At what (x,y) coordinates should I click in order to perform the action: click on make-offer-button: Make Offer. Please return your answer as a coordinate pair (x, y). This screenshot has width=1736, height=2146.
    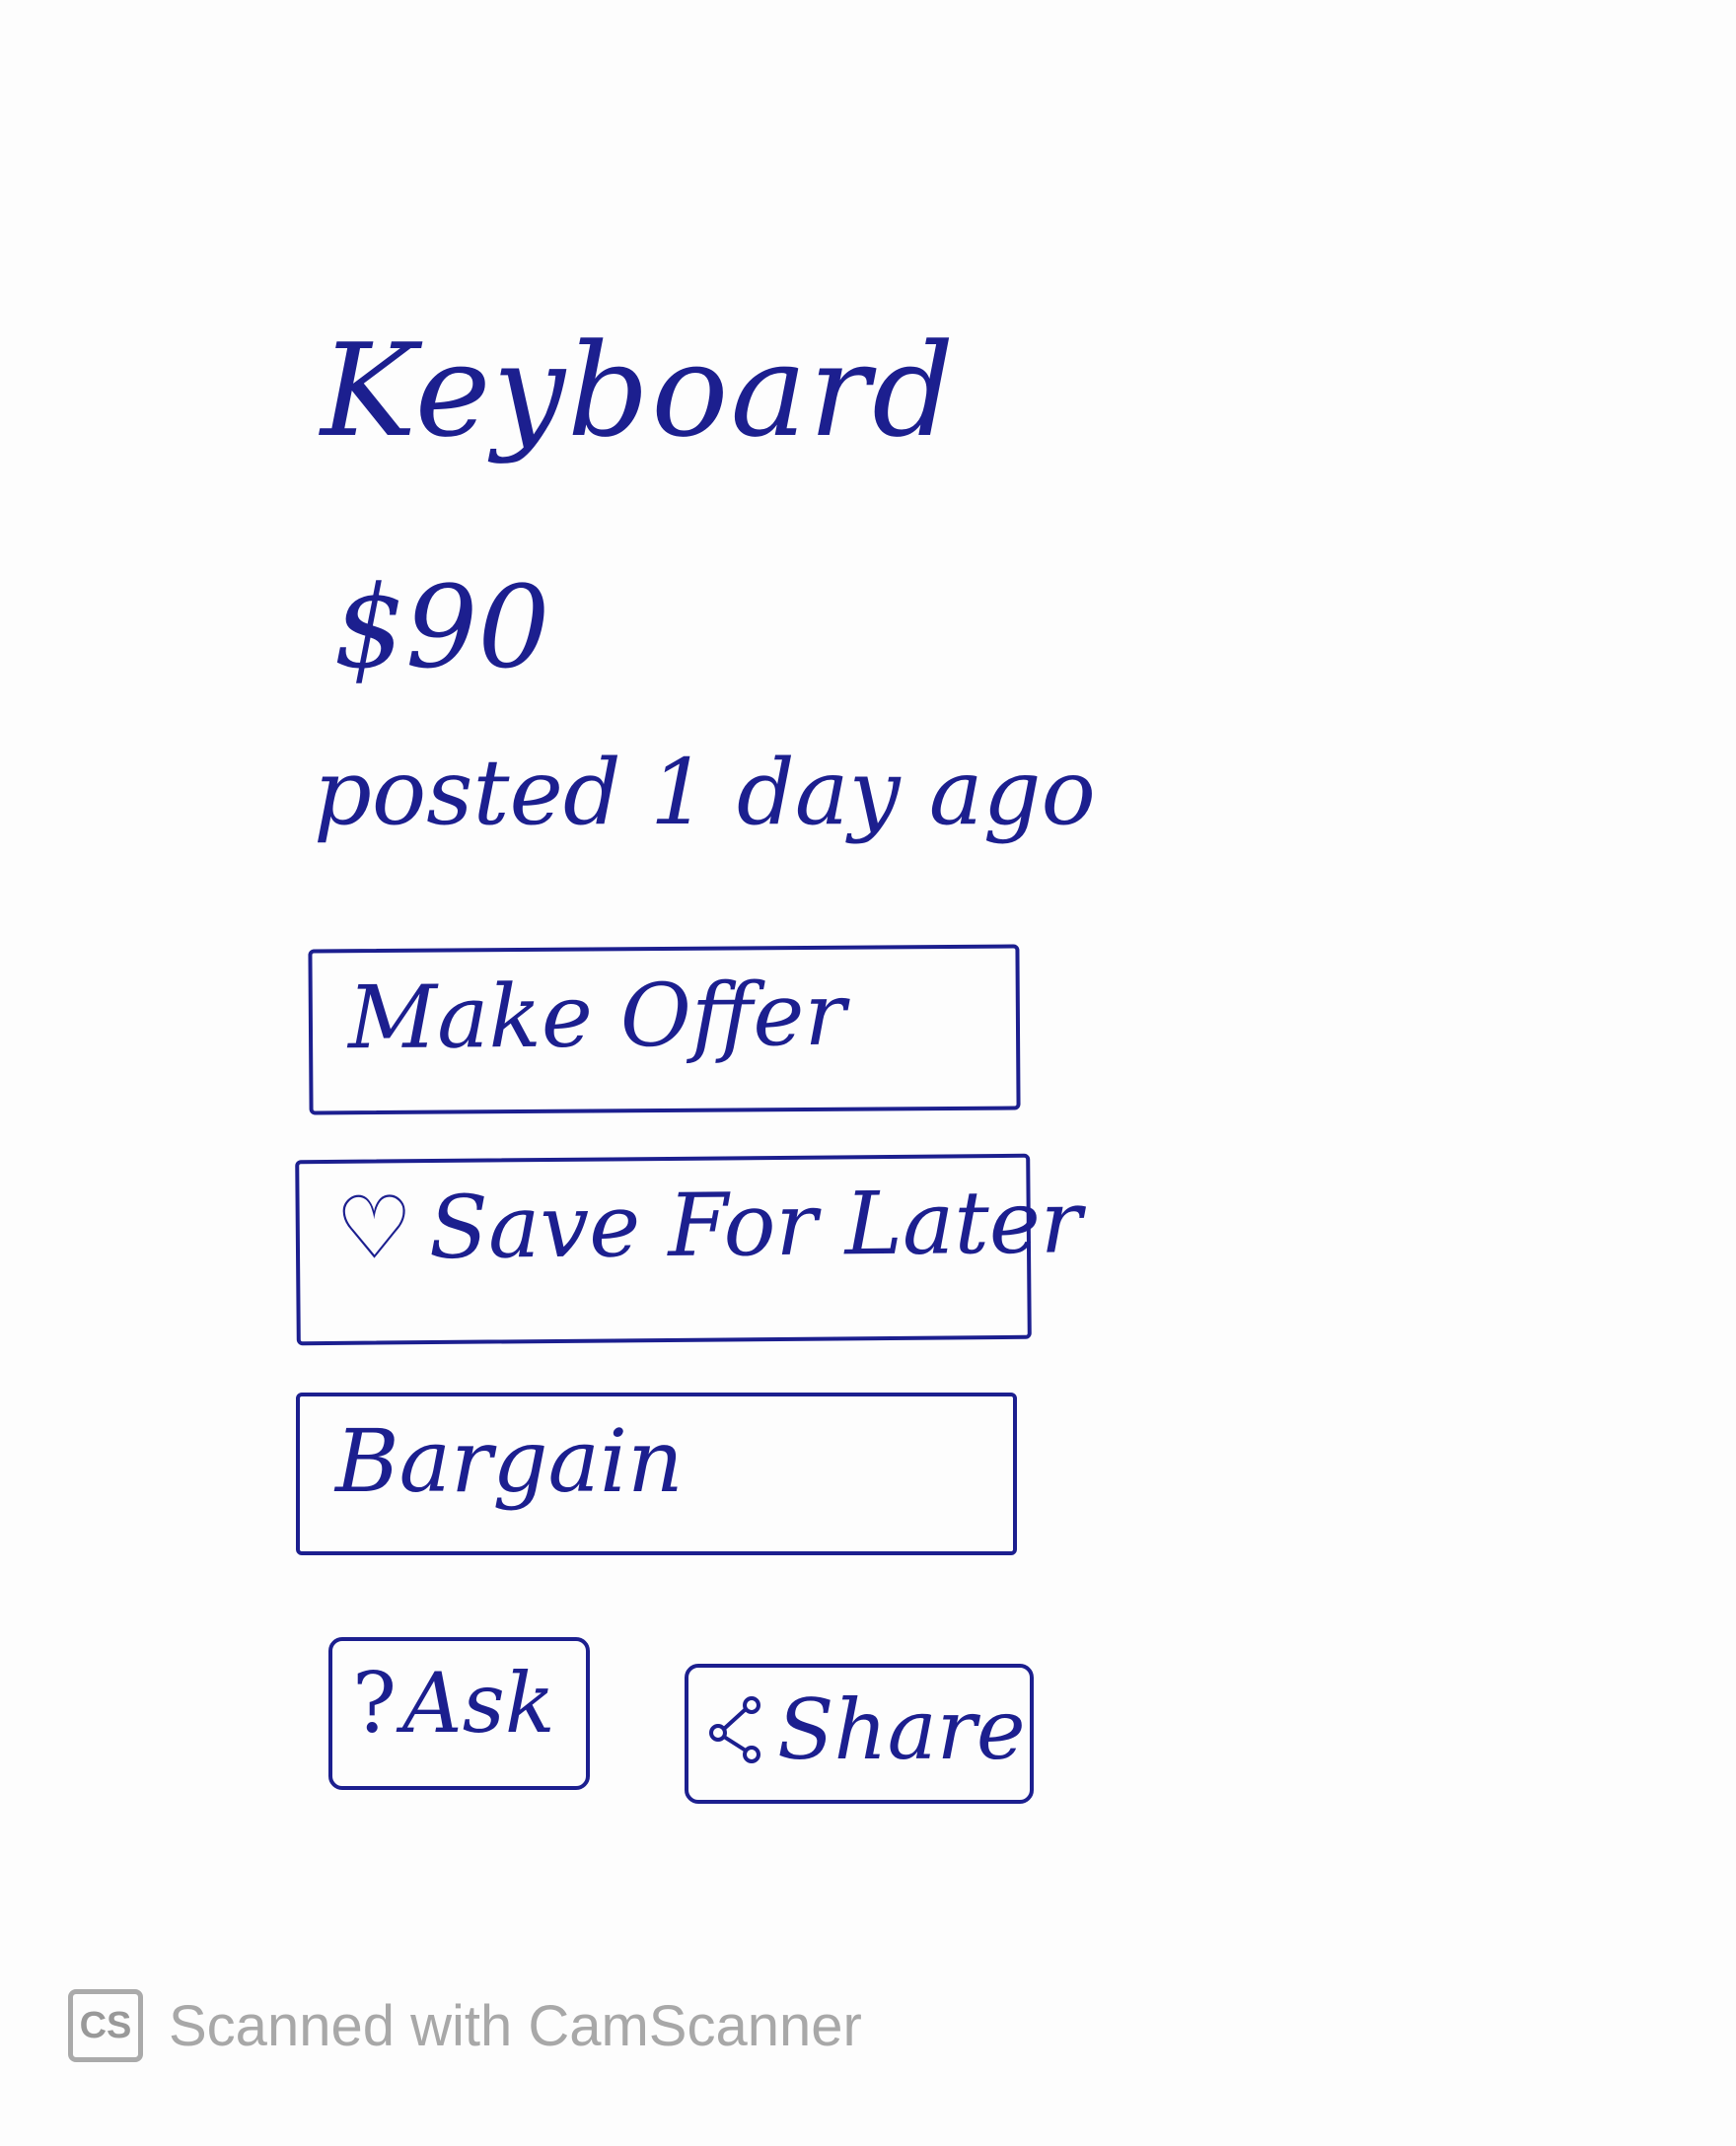
    Looking at the image, I should click on (664, 1029).